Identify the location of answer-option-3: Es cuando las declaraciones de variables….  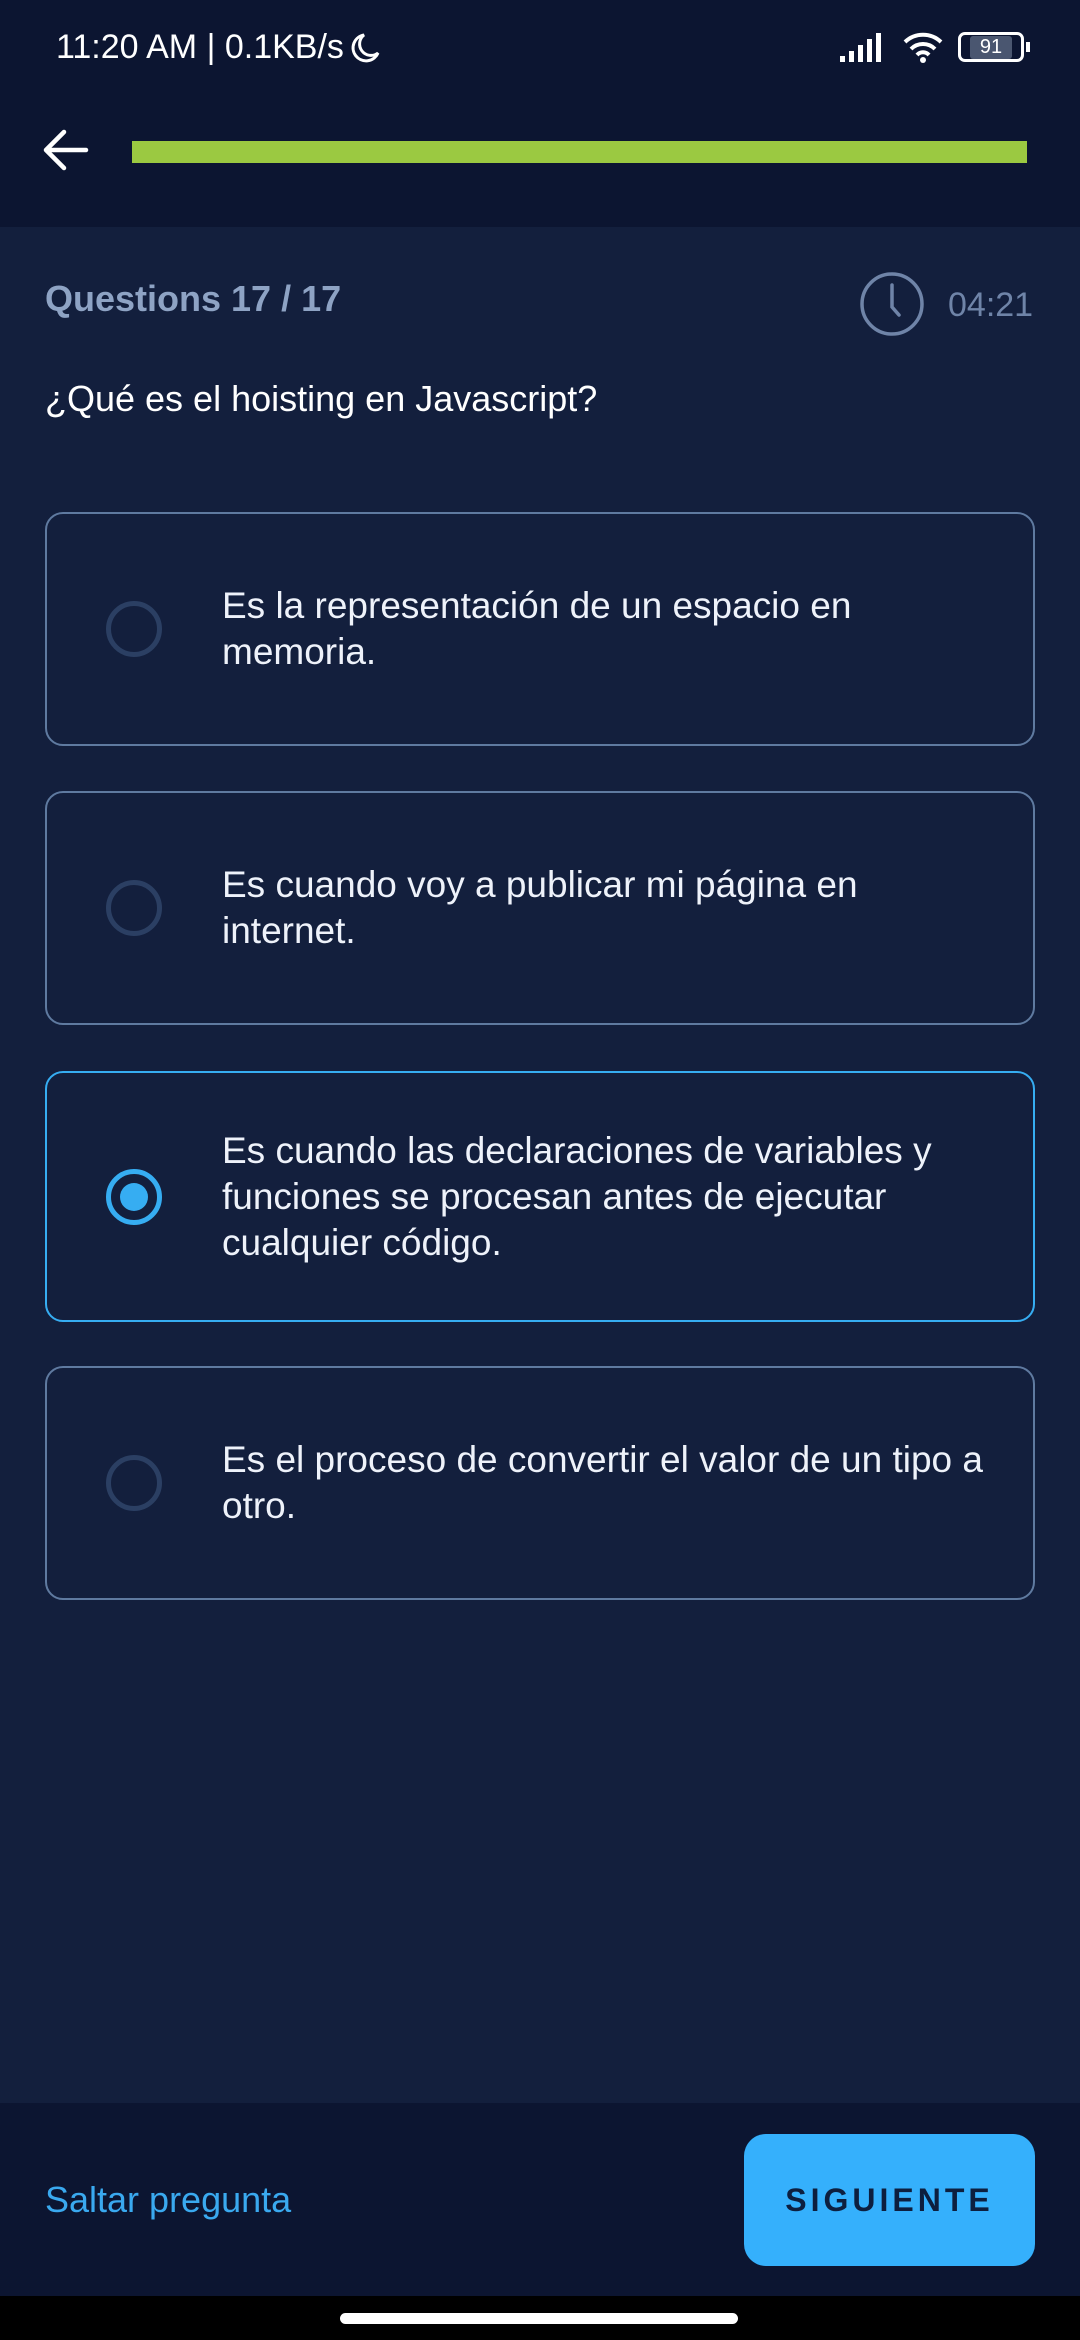
(540, 1196).